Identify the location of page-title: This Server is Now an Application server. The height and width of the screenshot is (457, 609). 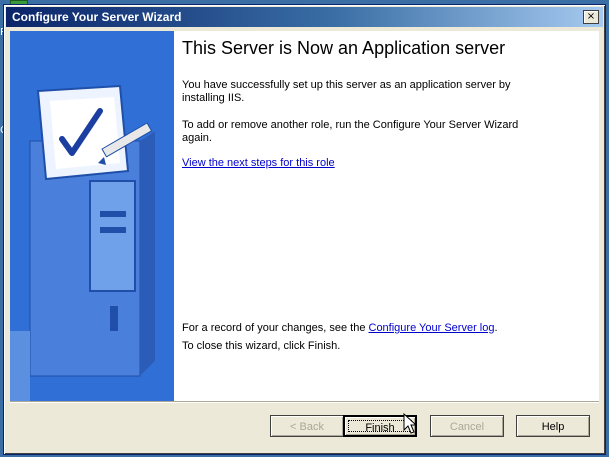
(344, 48).